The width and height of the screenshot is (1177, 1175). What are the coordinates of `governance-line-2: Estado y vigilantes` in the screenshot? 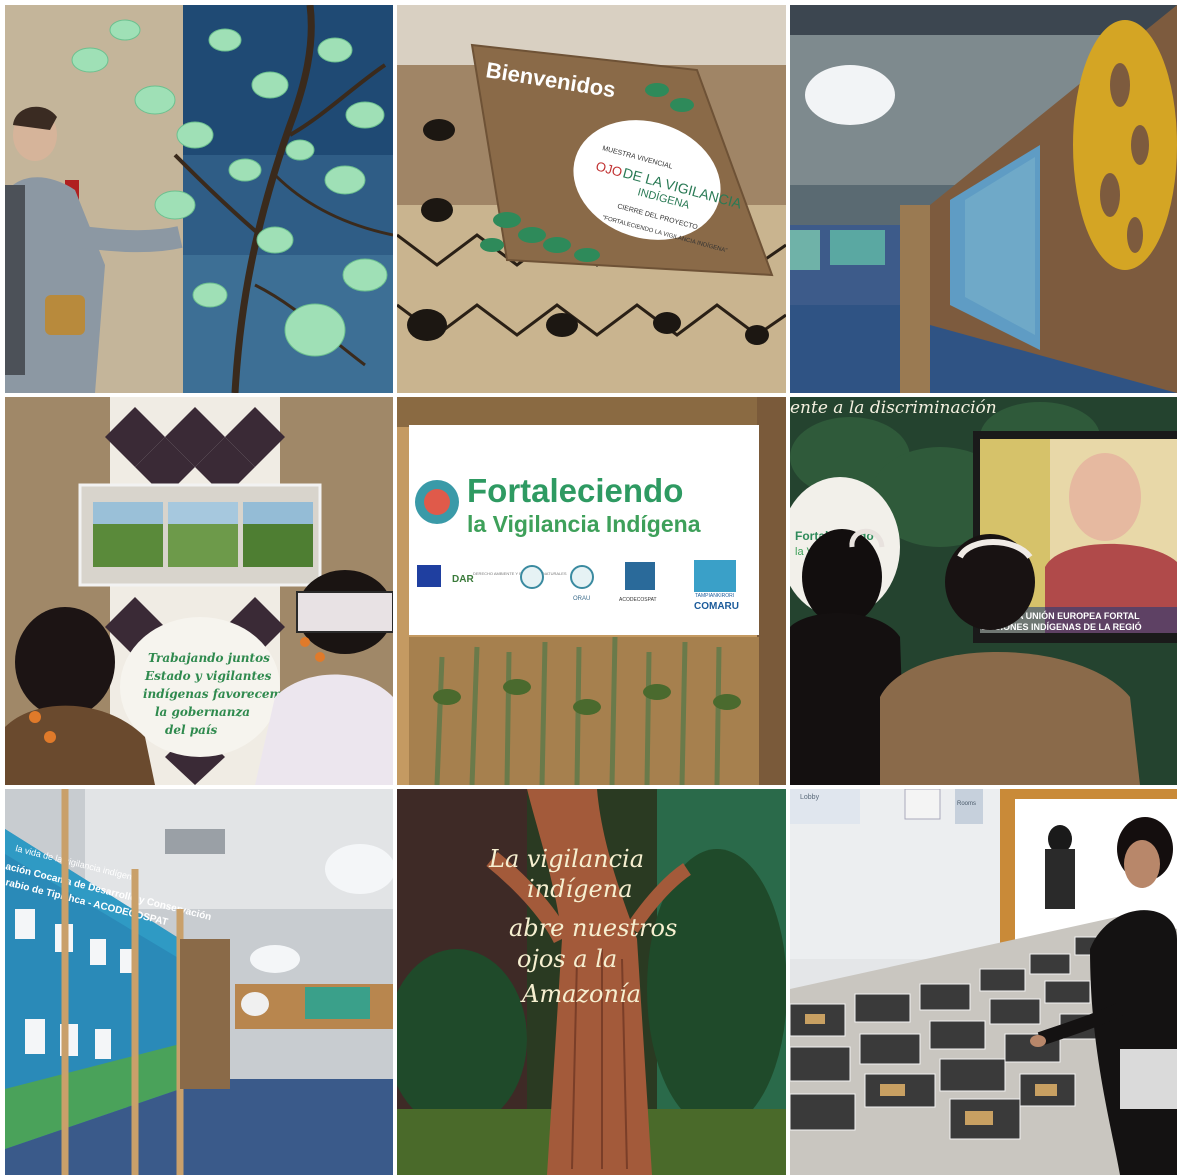 It's located at (208, 676).